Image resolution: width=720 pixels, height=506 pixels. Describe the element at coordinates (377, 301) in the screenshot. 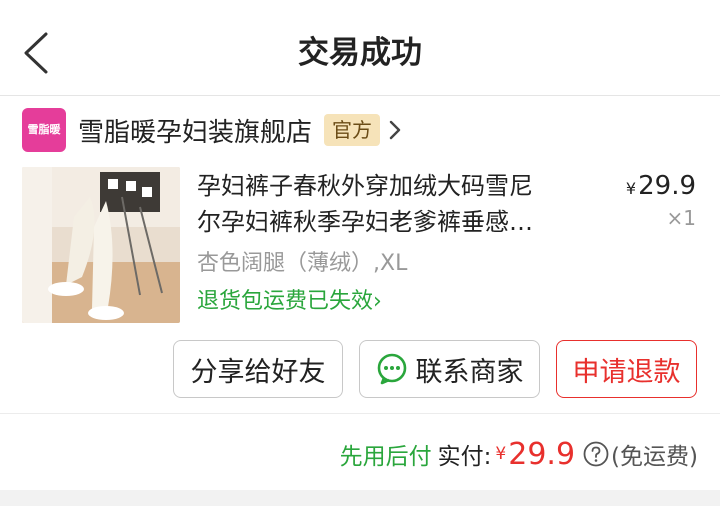

I see `return-note-chevron: ›` at that location.